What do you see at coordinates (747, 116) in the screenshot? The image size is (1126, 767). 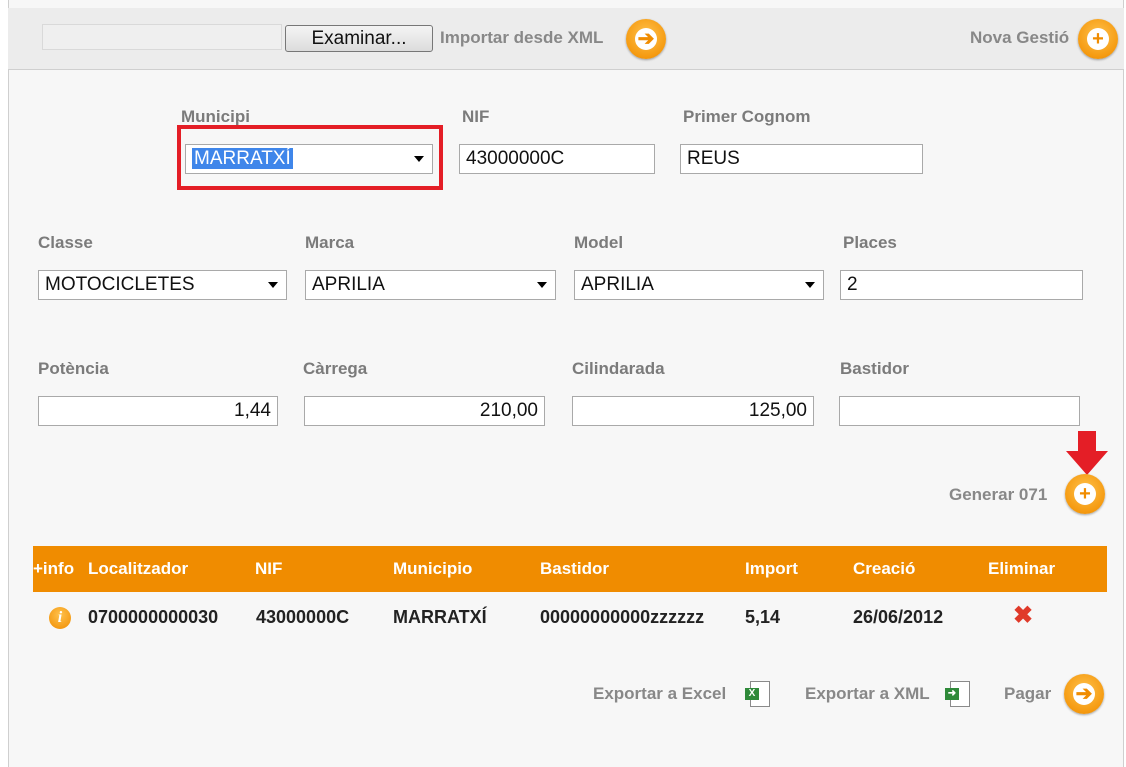 I see `primer-cognom-label: Primer Cognom` at bounding box center [747, 116].